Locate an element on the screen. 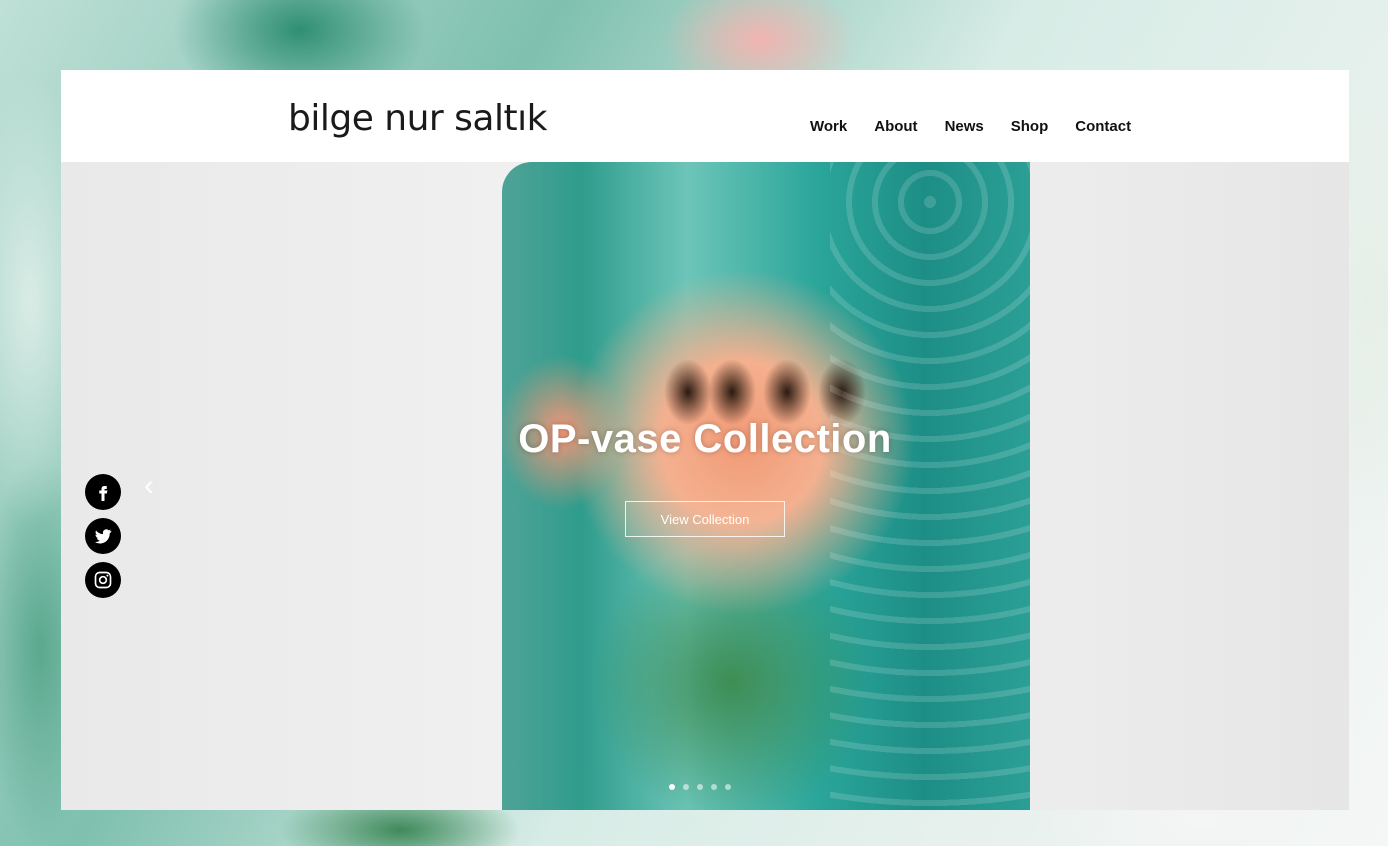 Image resolution: width=1388 pixels, height=846 pixels. prev-slide-arrow-icon: ‹ is located at coordinates (151, 486).